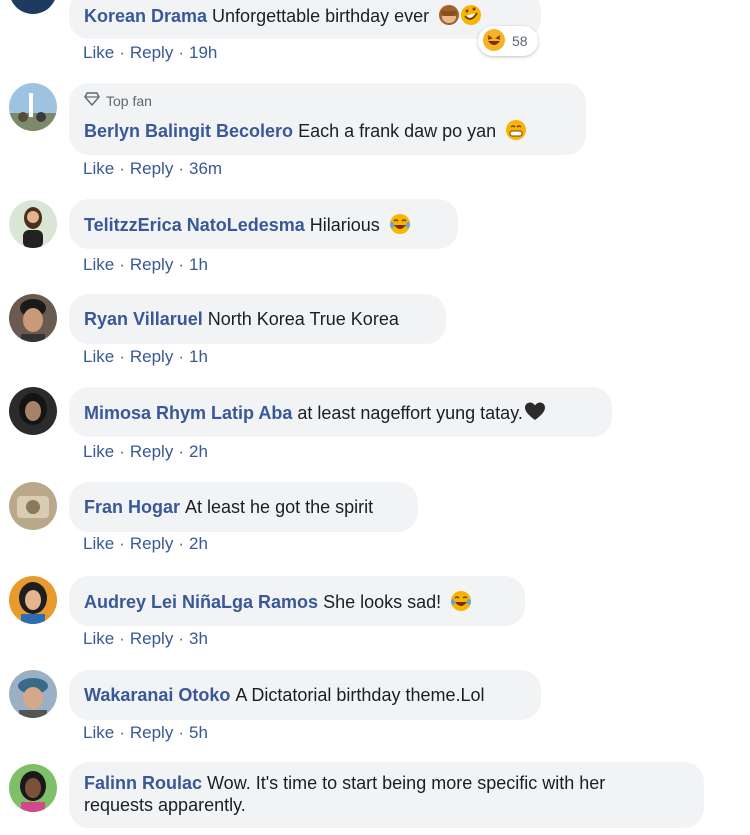  What do you see at coordinates (535, 412) in the screenshot?
I see `black-heart-icon` at bounding box center [535, 412].